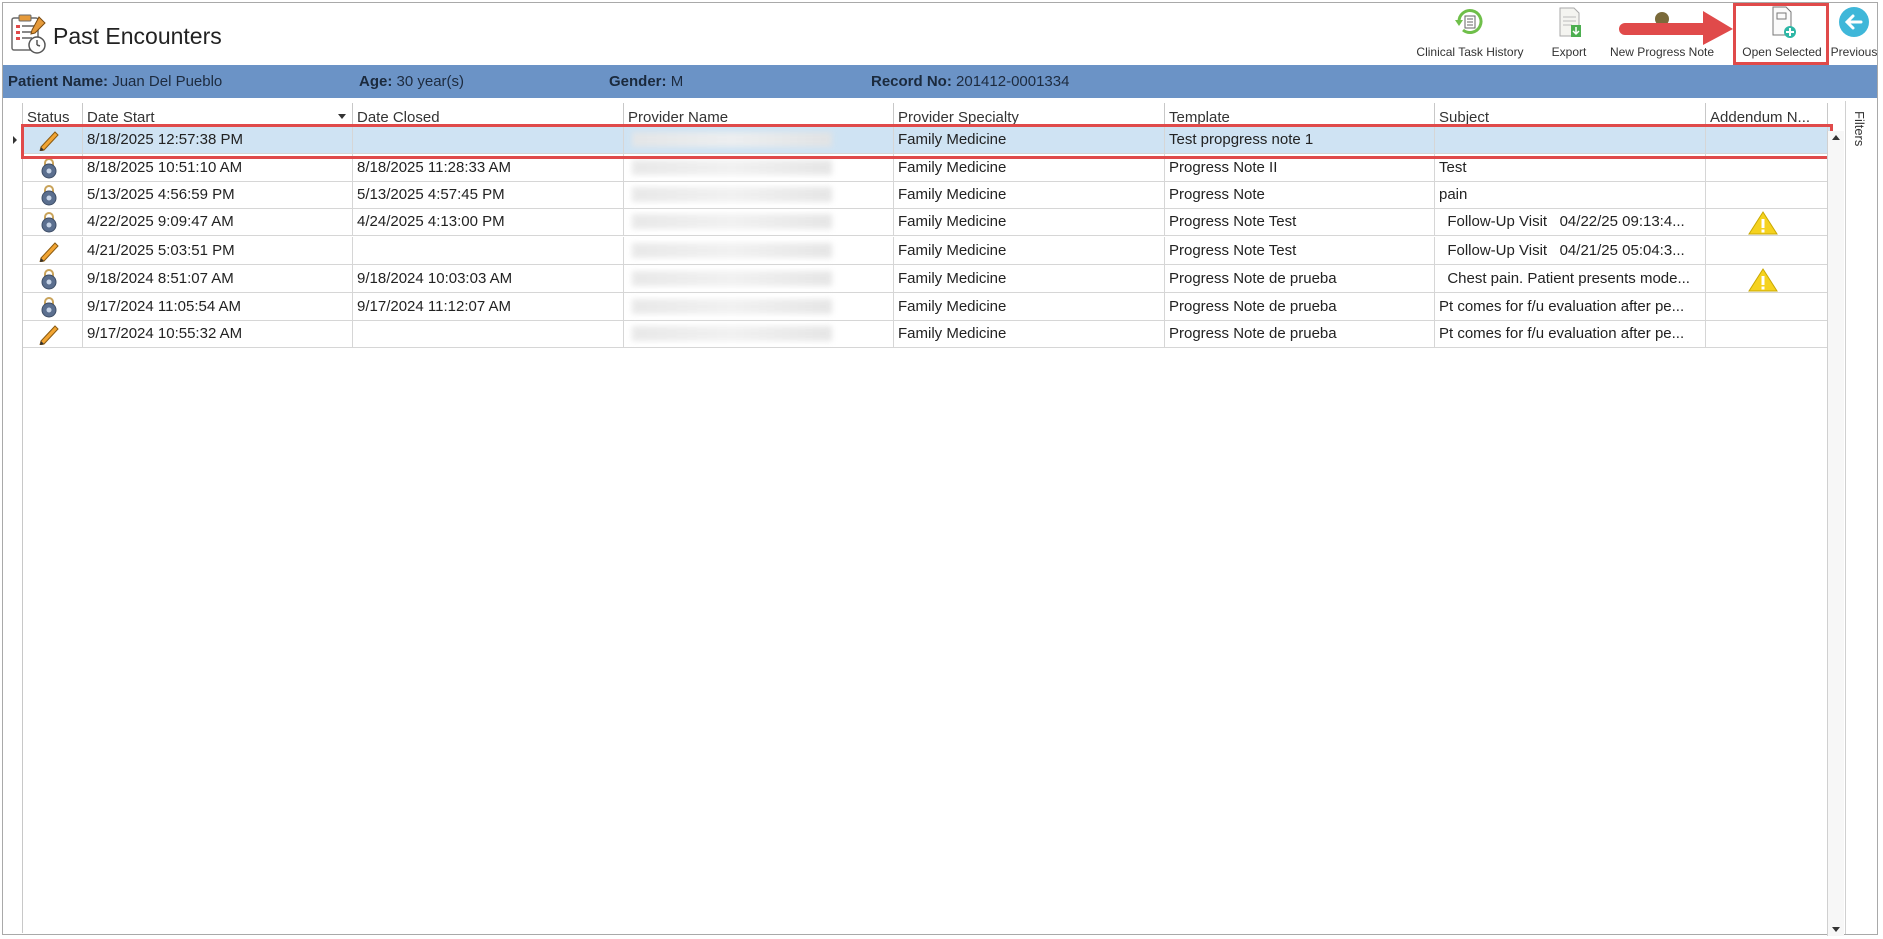 This screenshot has width=1883, height=939. I want to click on current-row-indicator-icon, so click(15, 140).